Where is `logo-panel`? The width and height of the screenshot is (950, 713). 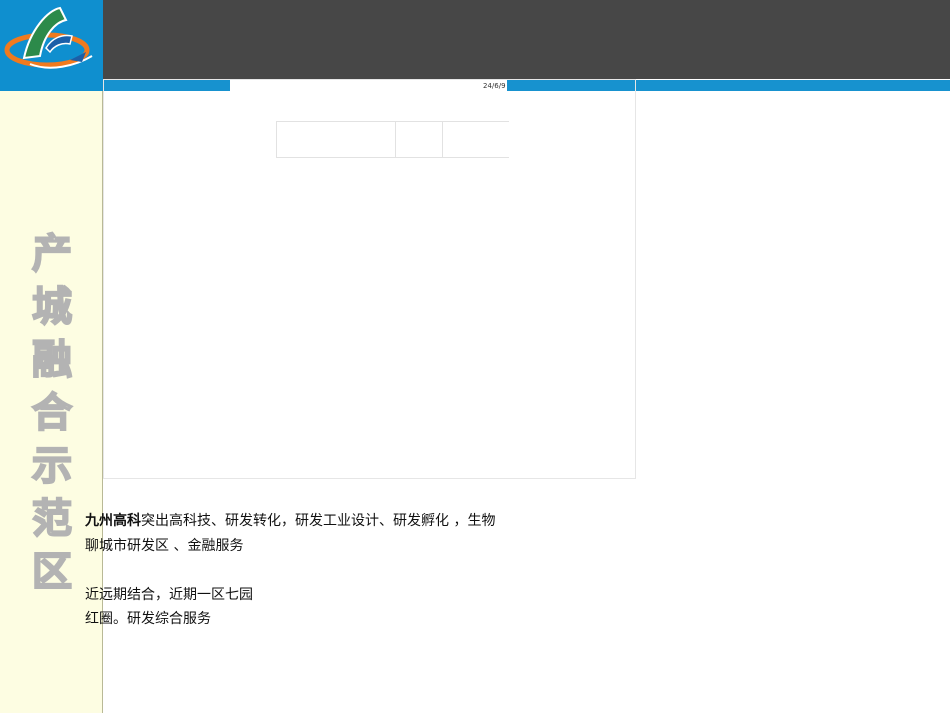 logo-panel is located at coordinates (51, 45).